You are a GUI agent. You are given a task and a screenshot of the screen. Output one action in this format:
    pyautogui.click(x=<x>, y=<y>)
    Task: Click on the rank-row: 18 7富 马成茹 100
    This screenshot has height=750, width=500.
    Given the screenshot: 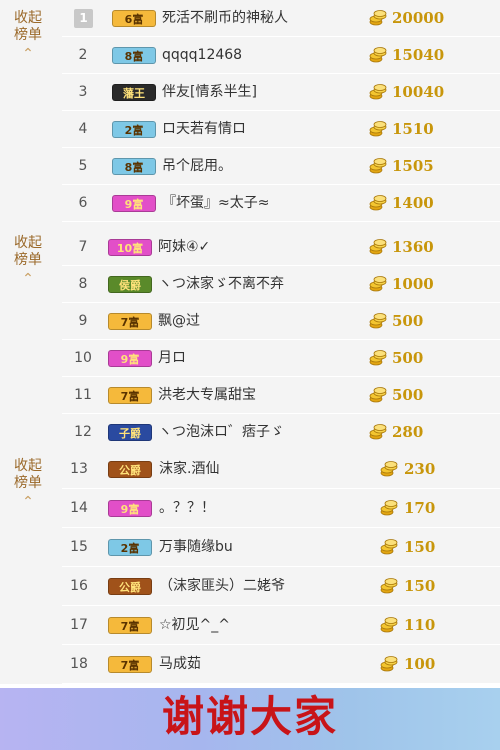 What is the action you would take?
    pyautogui.click(x=281, y=664)
    